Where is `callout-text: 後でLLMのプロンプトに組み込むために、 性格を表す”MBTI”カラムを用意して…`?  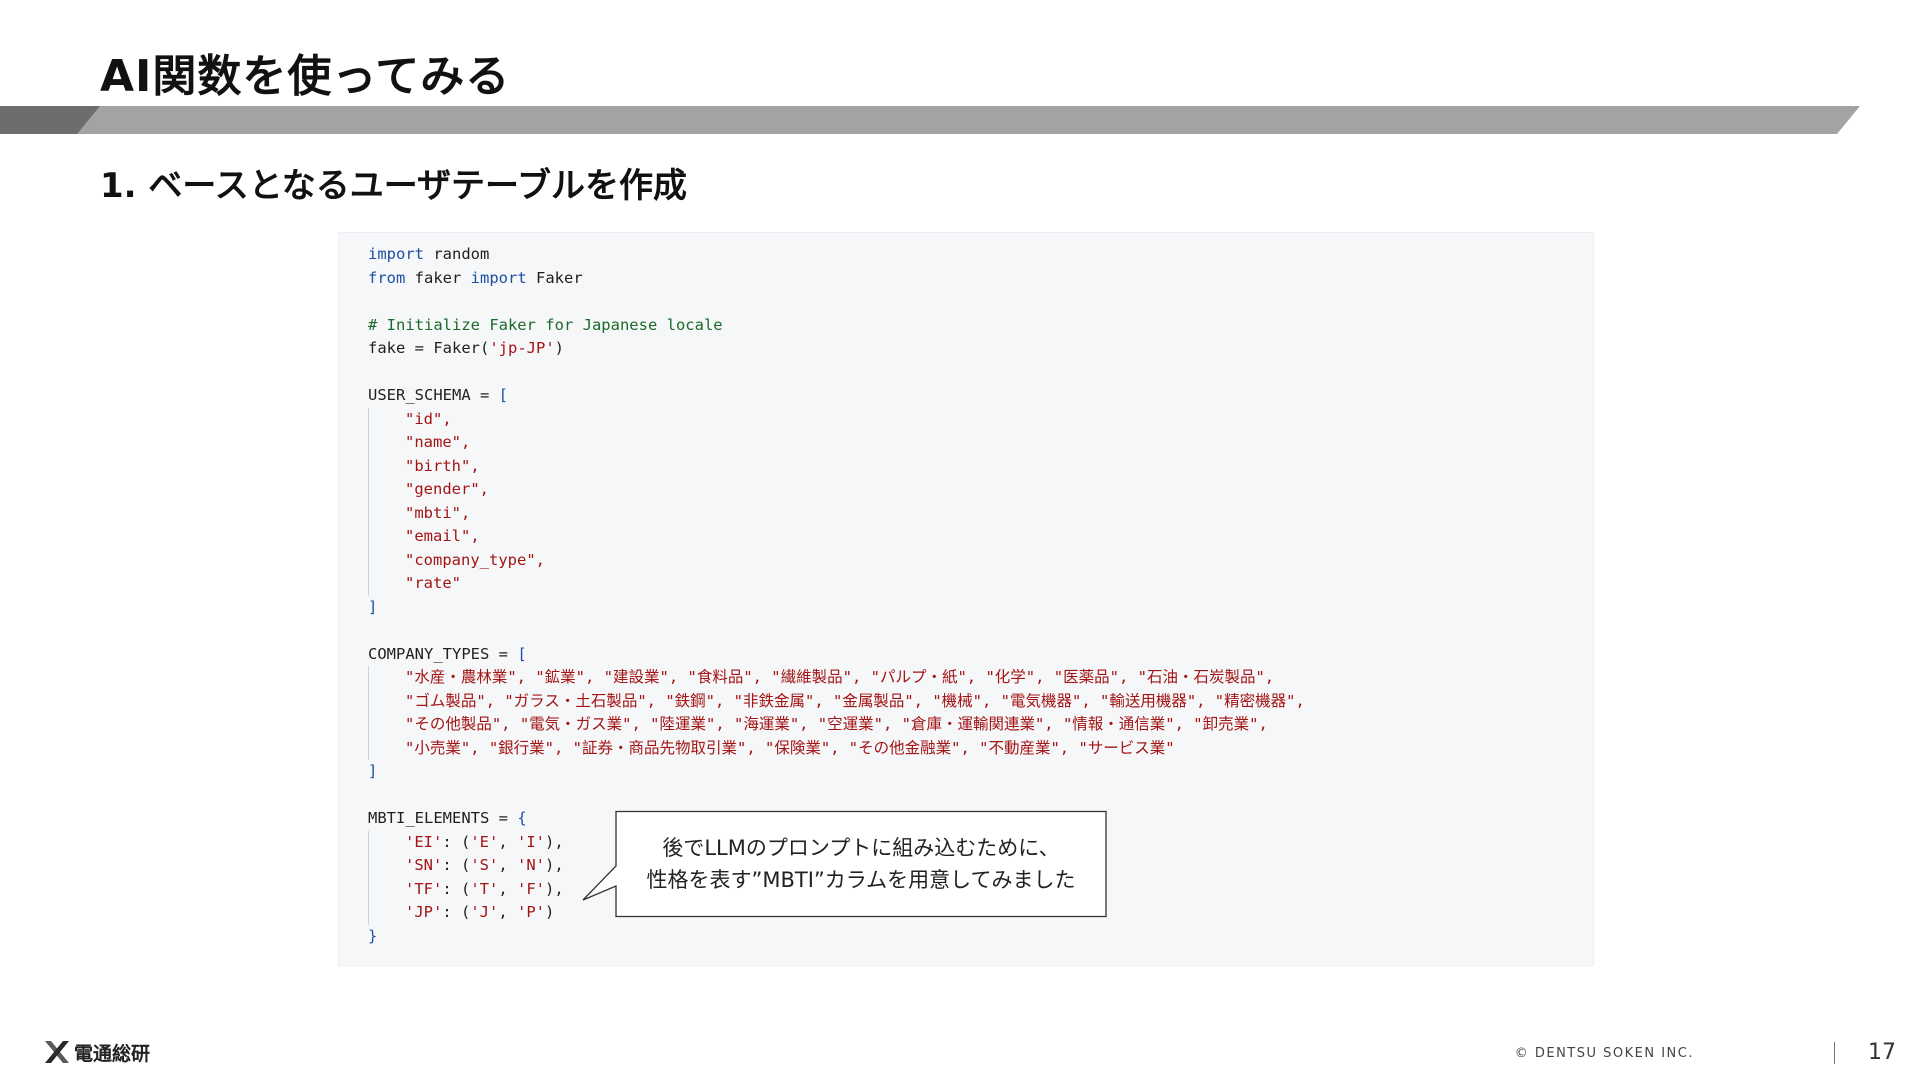
callout-text: 後でLLMのプロンプトに組み込むために、 性格を表す”MBTI”カラムを用意して… is located at coordinates (861, 864).